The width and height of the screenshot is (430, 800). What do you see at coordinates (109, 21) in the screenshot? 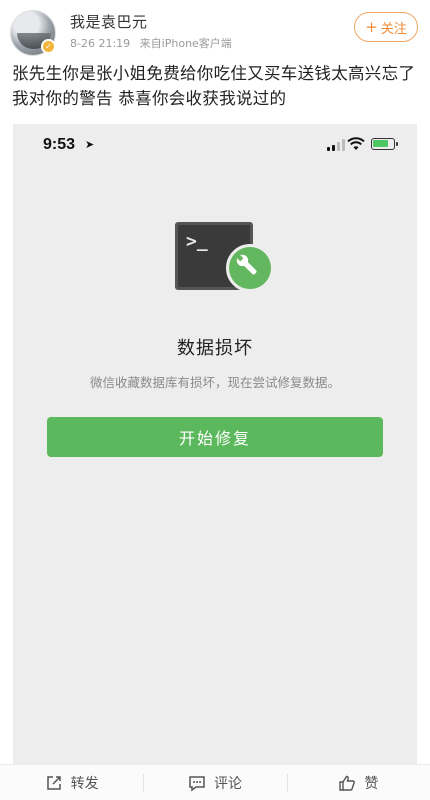
I see `username: 我是袁巴元` at bounding box center [109, 21].